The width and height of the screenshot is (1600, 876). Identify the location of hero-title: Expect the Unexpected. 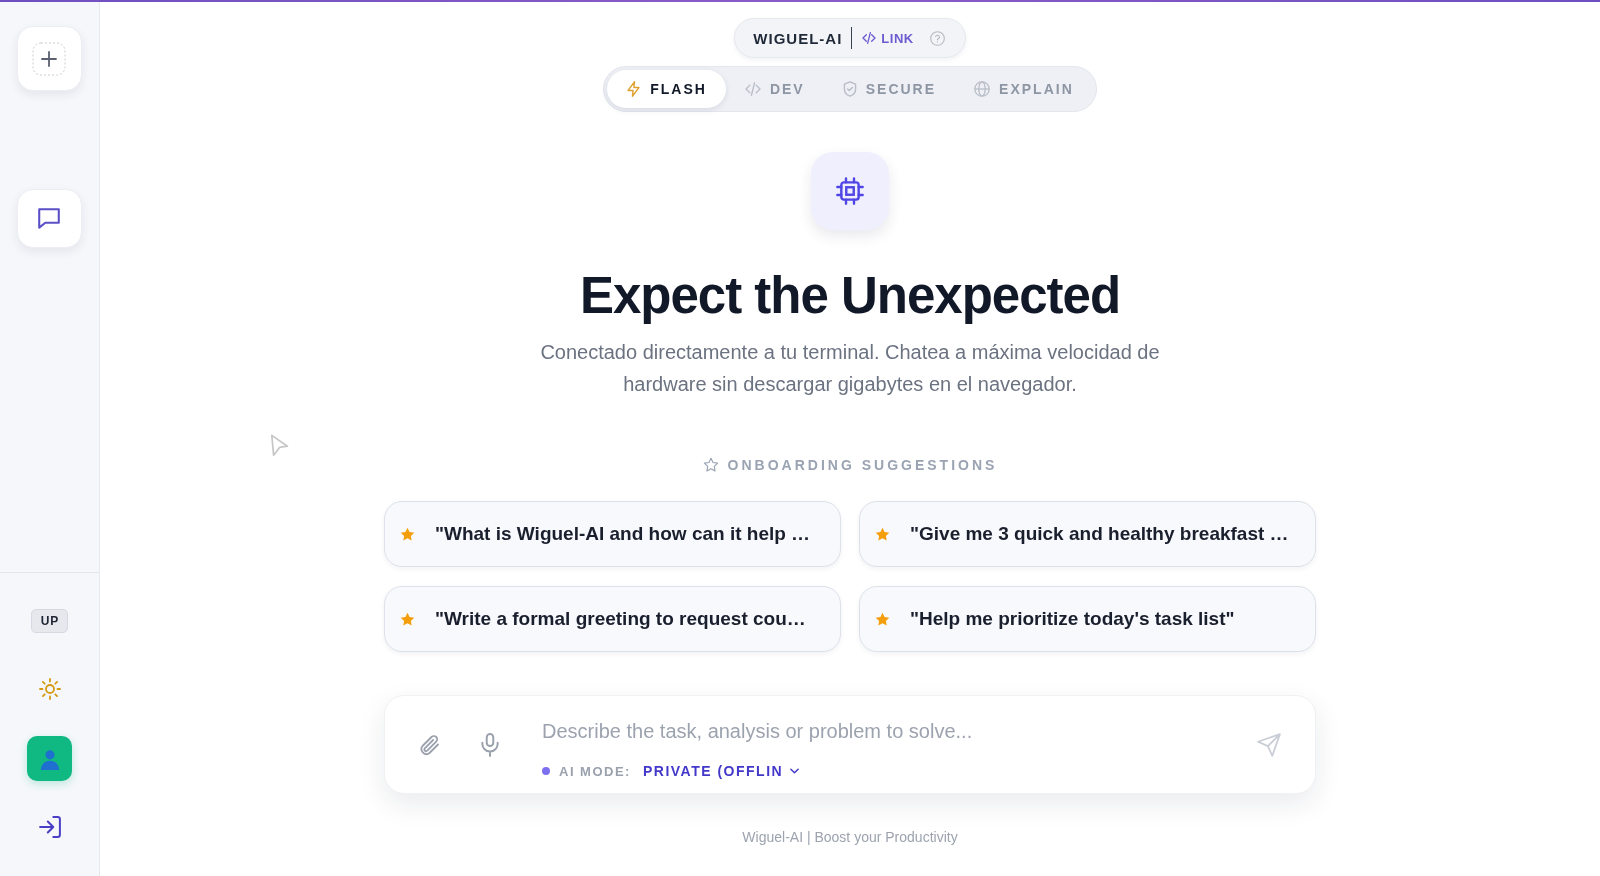
(850, 296).